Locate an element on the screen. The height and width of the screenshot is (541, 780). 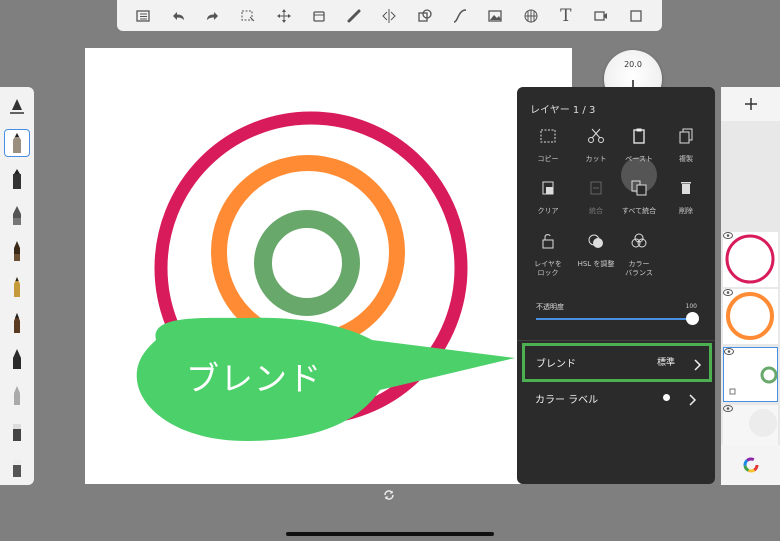
add-layer-button is located at coordinates (750, 104).